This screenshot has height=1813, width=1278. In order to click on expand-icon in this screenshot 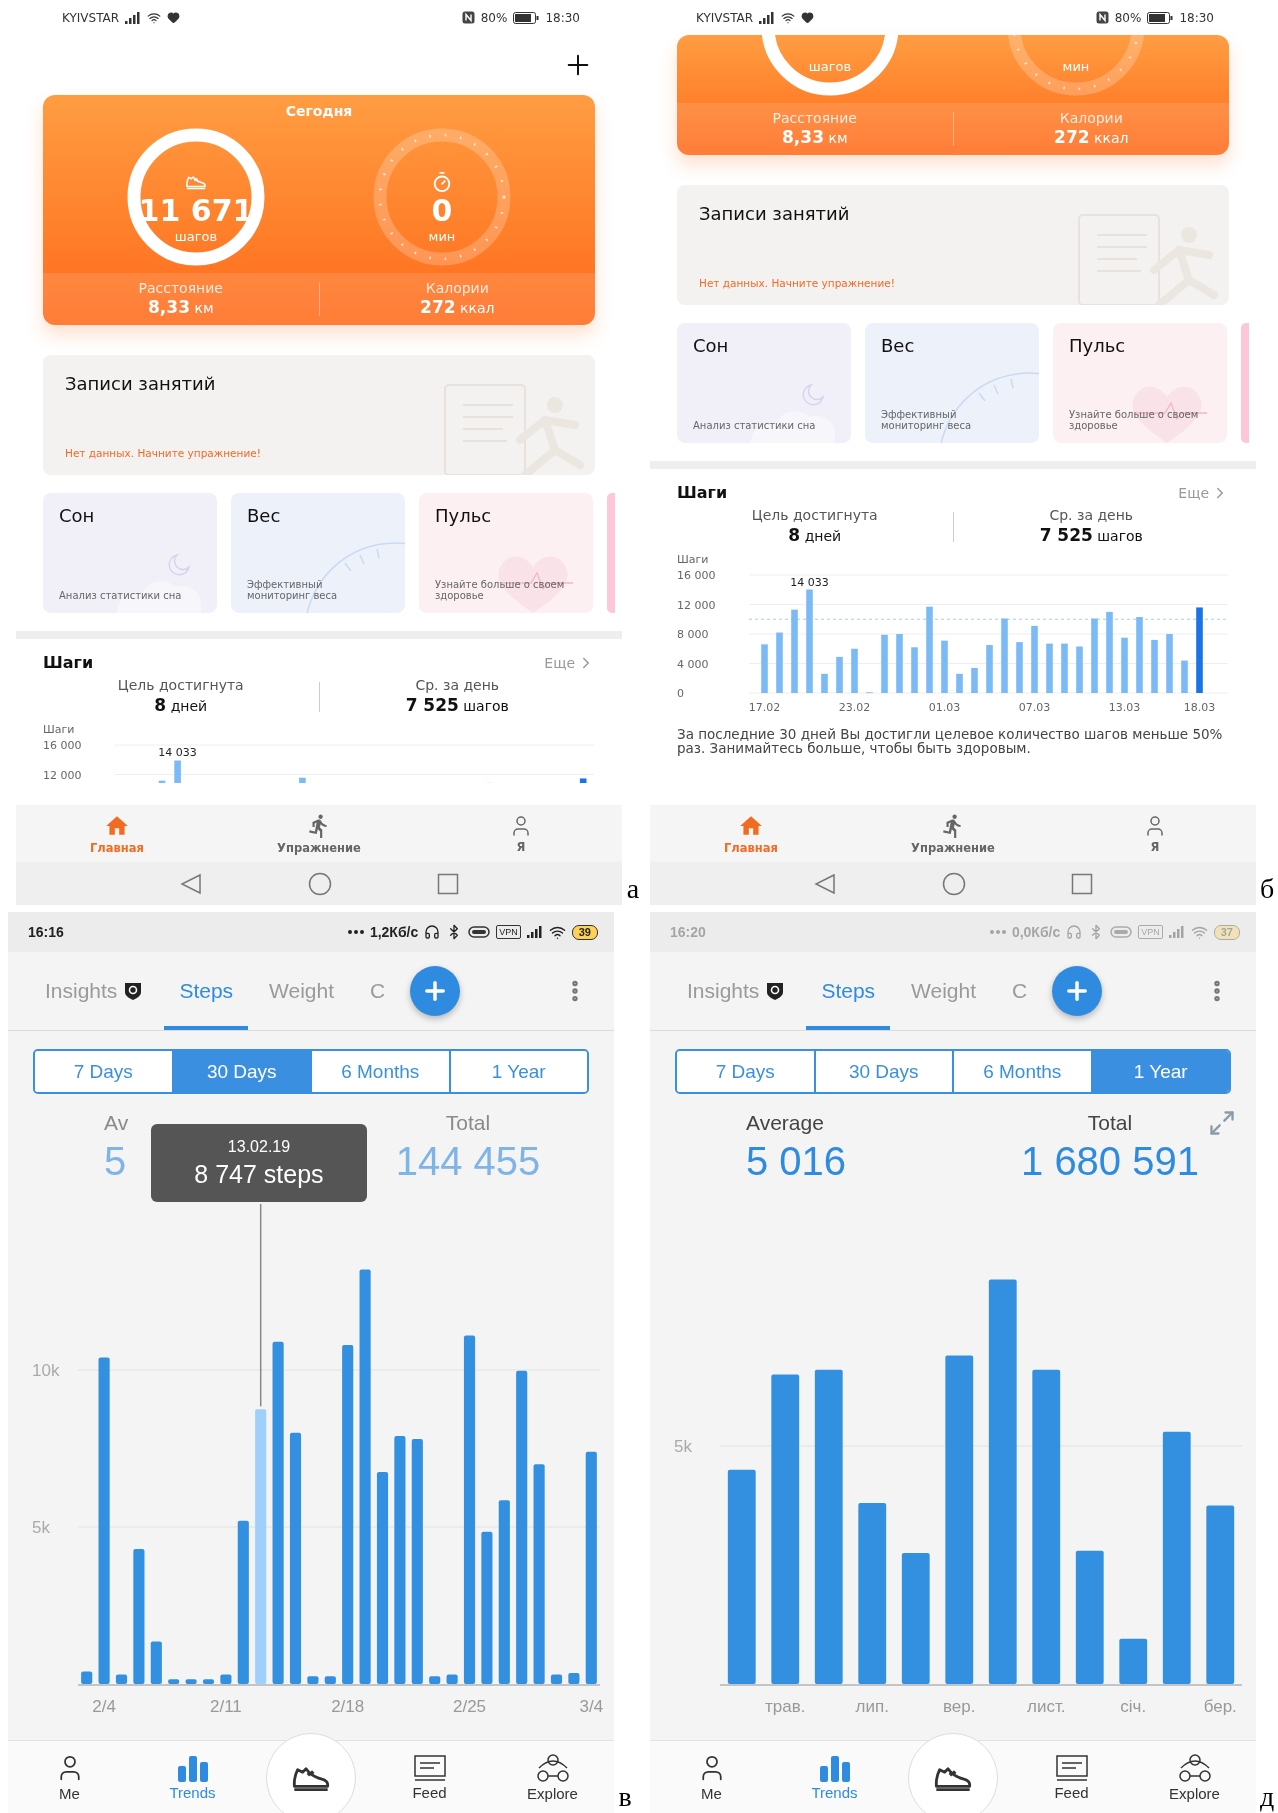, I will do `click(1222, 1123)`.